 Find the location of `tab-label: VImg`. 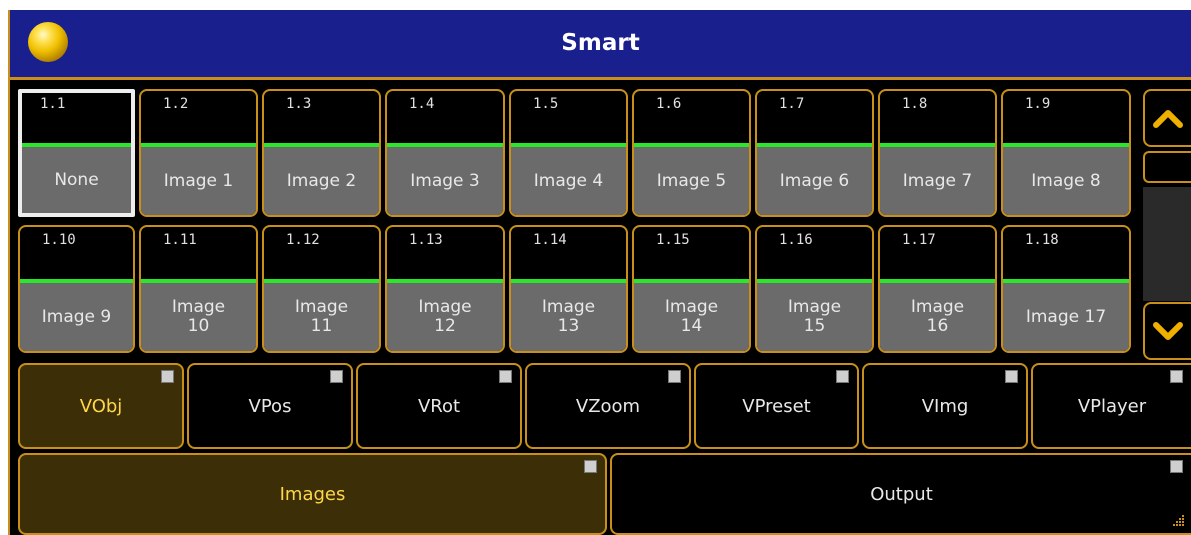

tab-label: VImg is located at coordinates (945, 406).